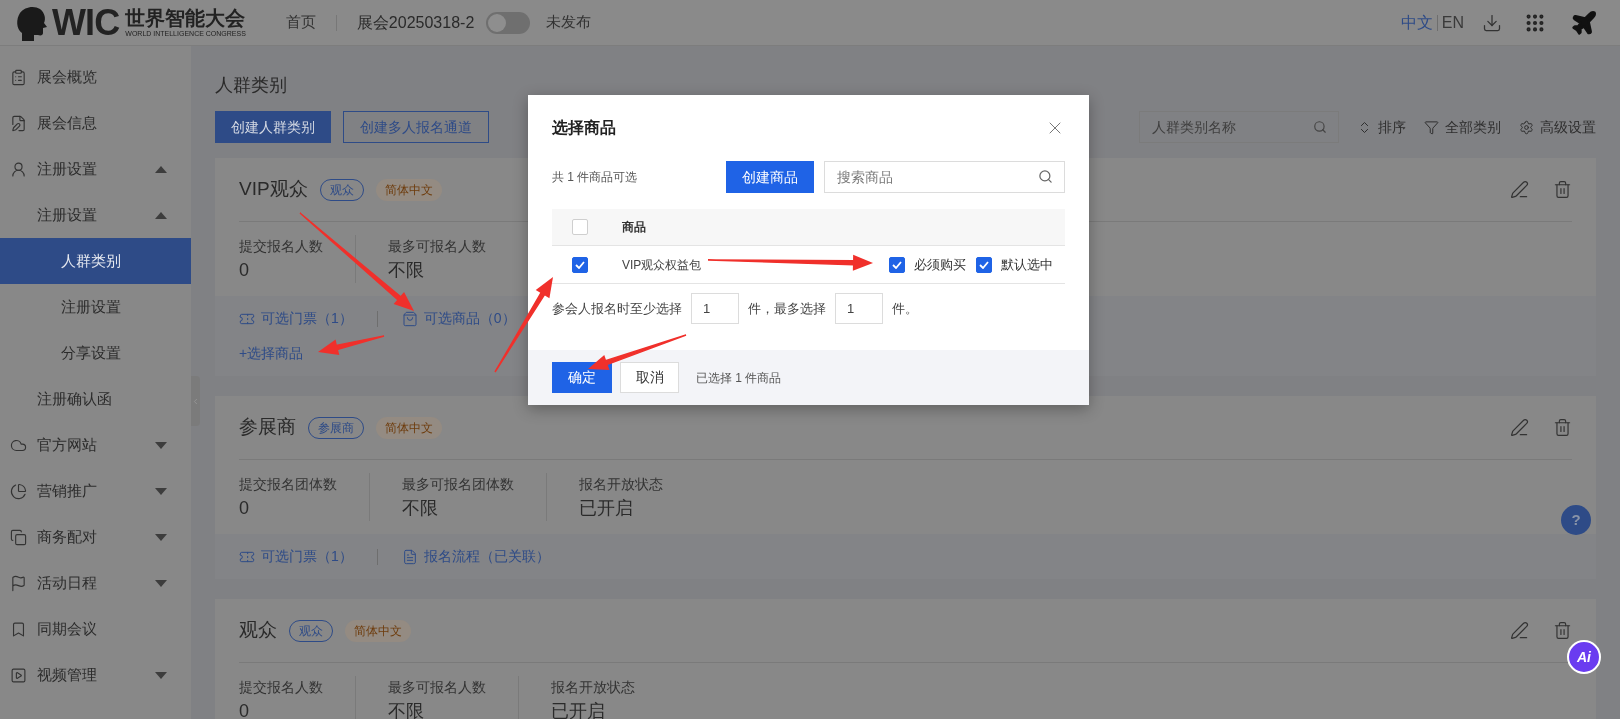  Describe the element at coordinates (267, 427) in the screenshot. I see `card-title: 参展商` at that location.